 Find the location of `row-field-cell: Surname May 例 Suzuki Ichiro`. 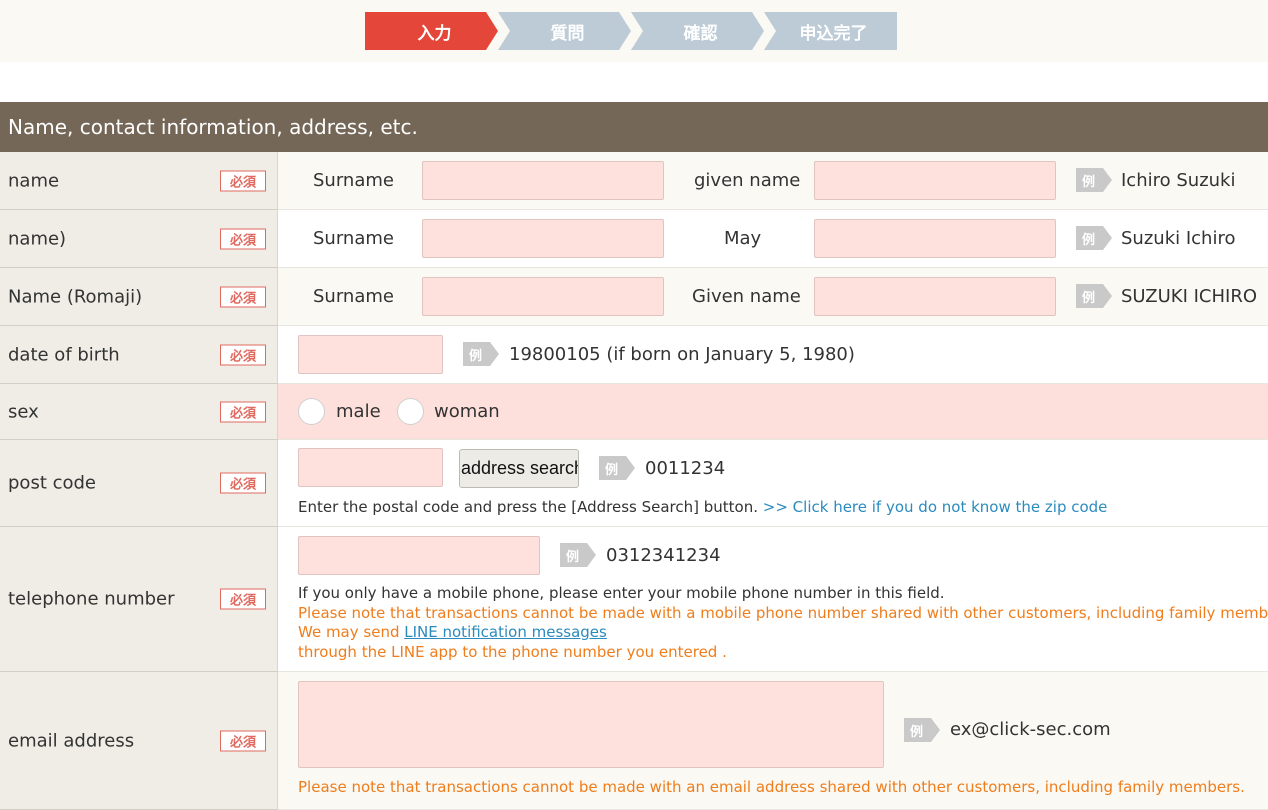

row-field-cell: Surname May 例 Suzuki Ichiro is located at coordinates (773, 239).